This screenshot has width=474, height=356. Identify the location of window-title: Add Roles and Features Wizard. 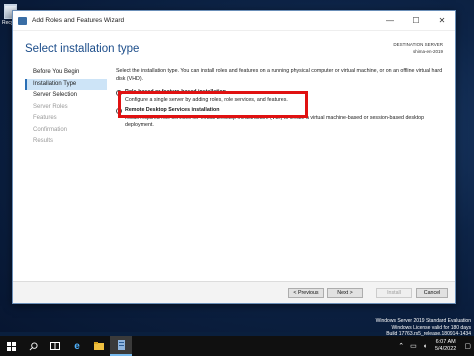
(78, 20).